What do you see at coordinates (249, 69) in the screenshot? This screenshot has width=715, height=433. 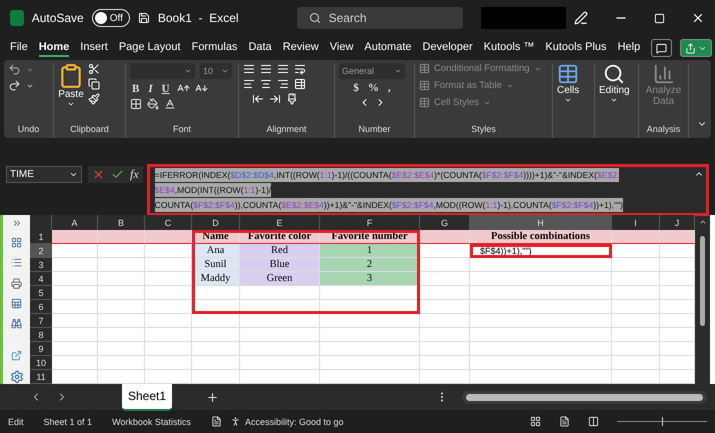 I see `align-top-icon` at bounding box center [249, 69].